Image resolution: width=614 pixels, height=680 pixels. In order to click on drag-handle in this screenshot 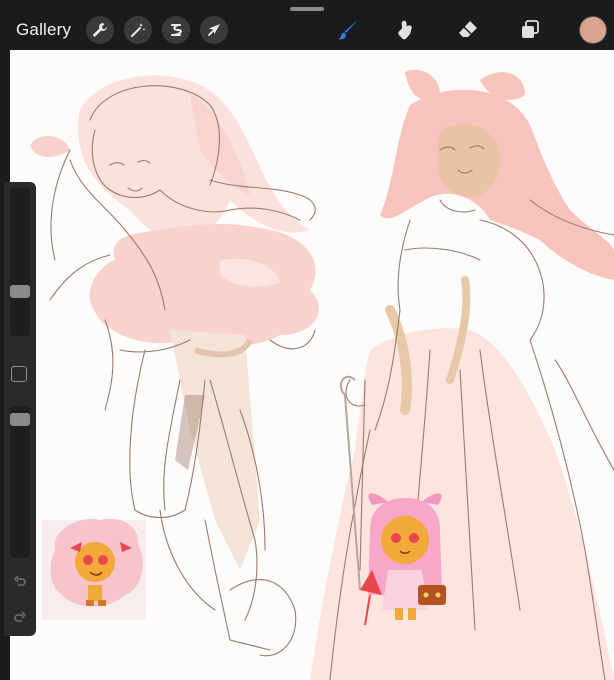, I will do `click(307, 9)`.